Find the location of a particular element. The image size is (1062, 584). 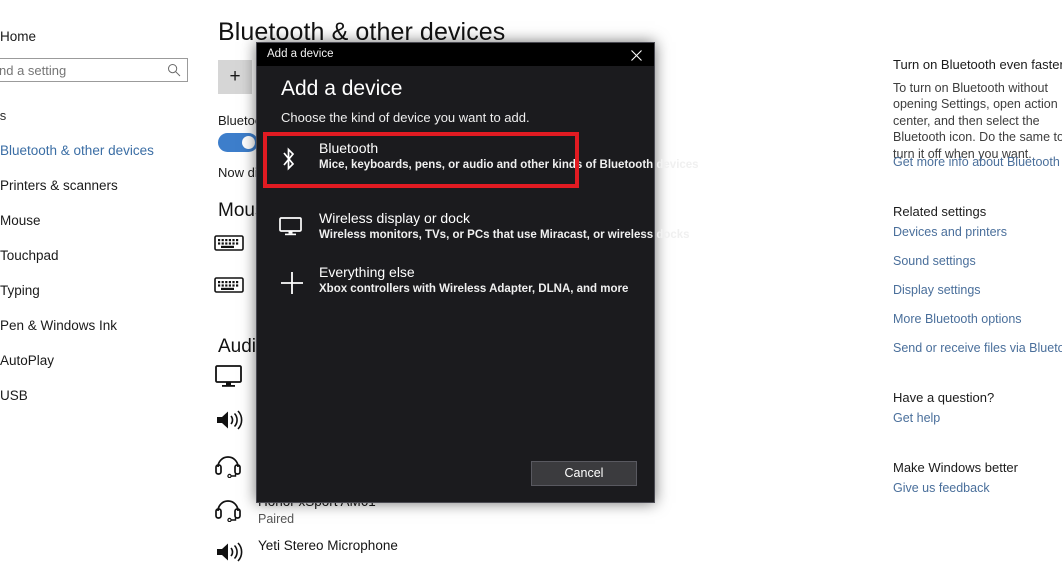

link-send-or-receive-files-via-bluetooth: Send or receive files via Bluetooth is located at coordinates (977, 348).